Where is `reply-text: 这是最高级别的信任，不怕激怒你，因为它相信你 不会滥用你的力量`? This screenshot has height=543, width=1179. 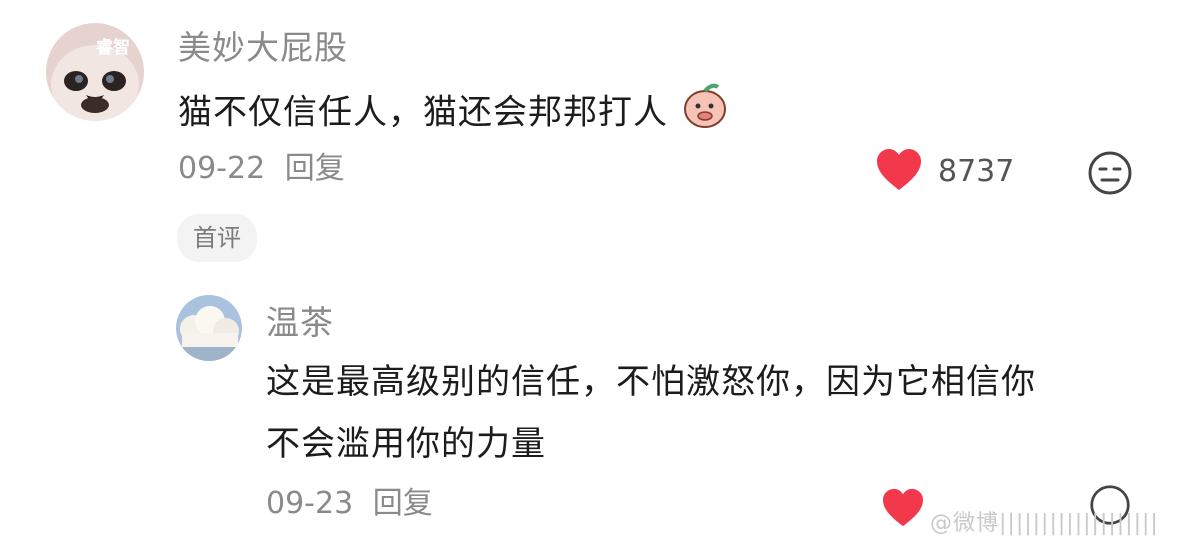
reply-text: 这是最高级别的信任，不怕激怒你，因为它相信你 不会滥用你的力量 is located at coordinates (651, 413).